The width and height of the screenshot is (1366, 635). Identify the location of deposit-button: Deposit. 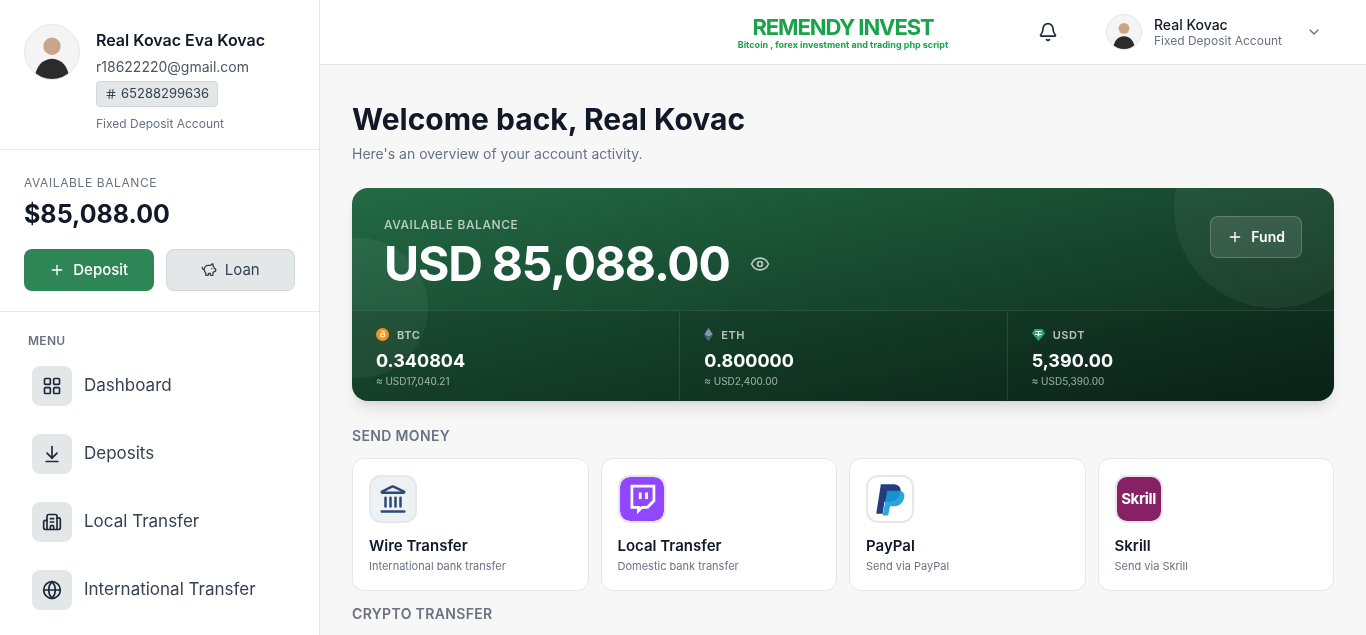
(89, 270).